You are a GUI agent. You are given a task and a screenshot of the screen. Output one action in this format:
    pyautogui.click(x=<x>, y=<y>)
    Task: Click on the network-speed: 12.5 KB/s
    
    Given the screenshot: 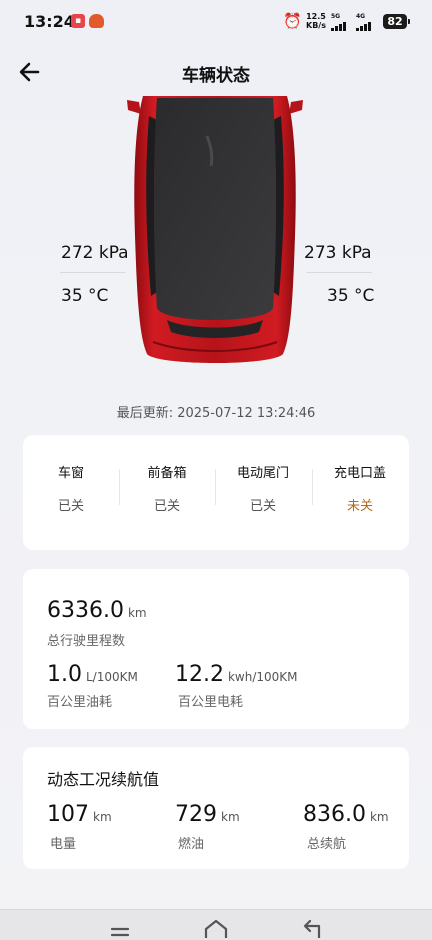 What is the action you would take?
    pyautogui.click(x=316, y=21)
    